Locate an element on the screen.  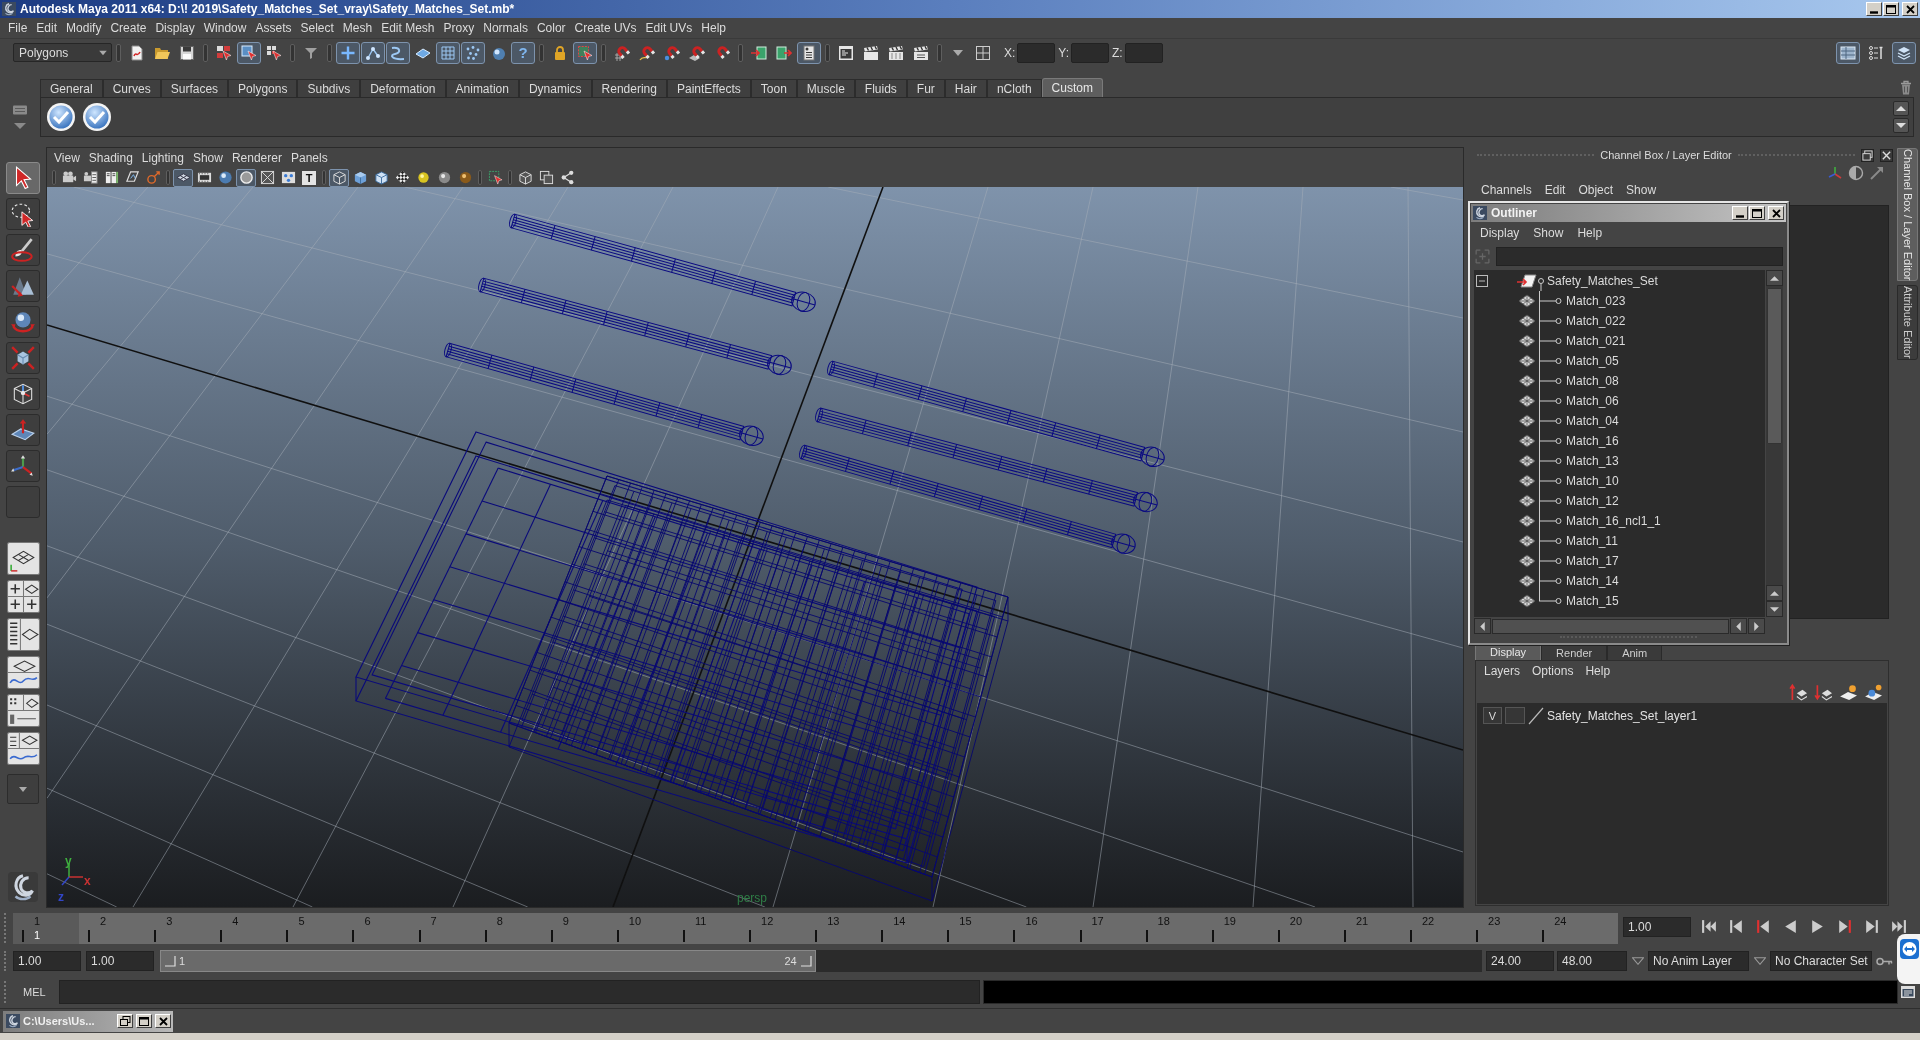
menu-item: Color is located at coordinates (551, 28).